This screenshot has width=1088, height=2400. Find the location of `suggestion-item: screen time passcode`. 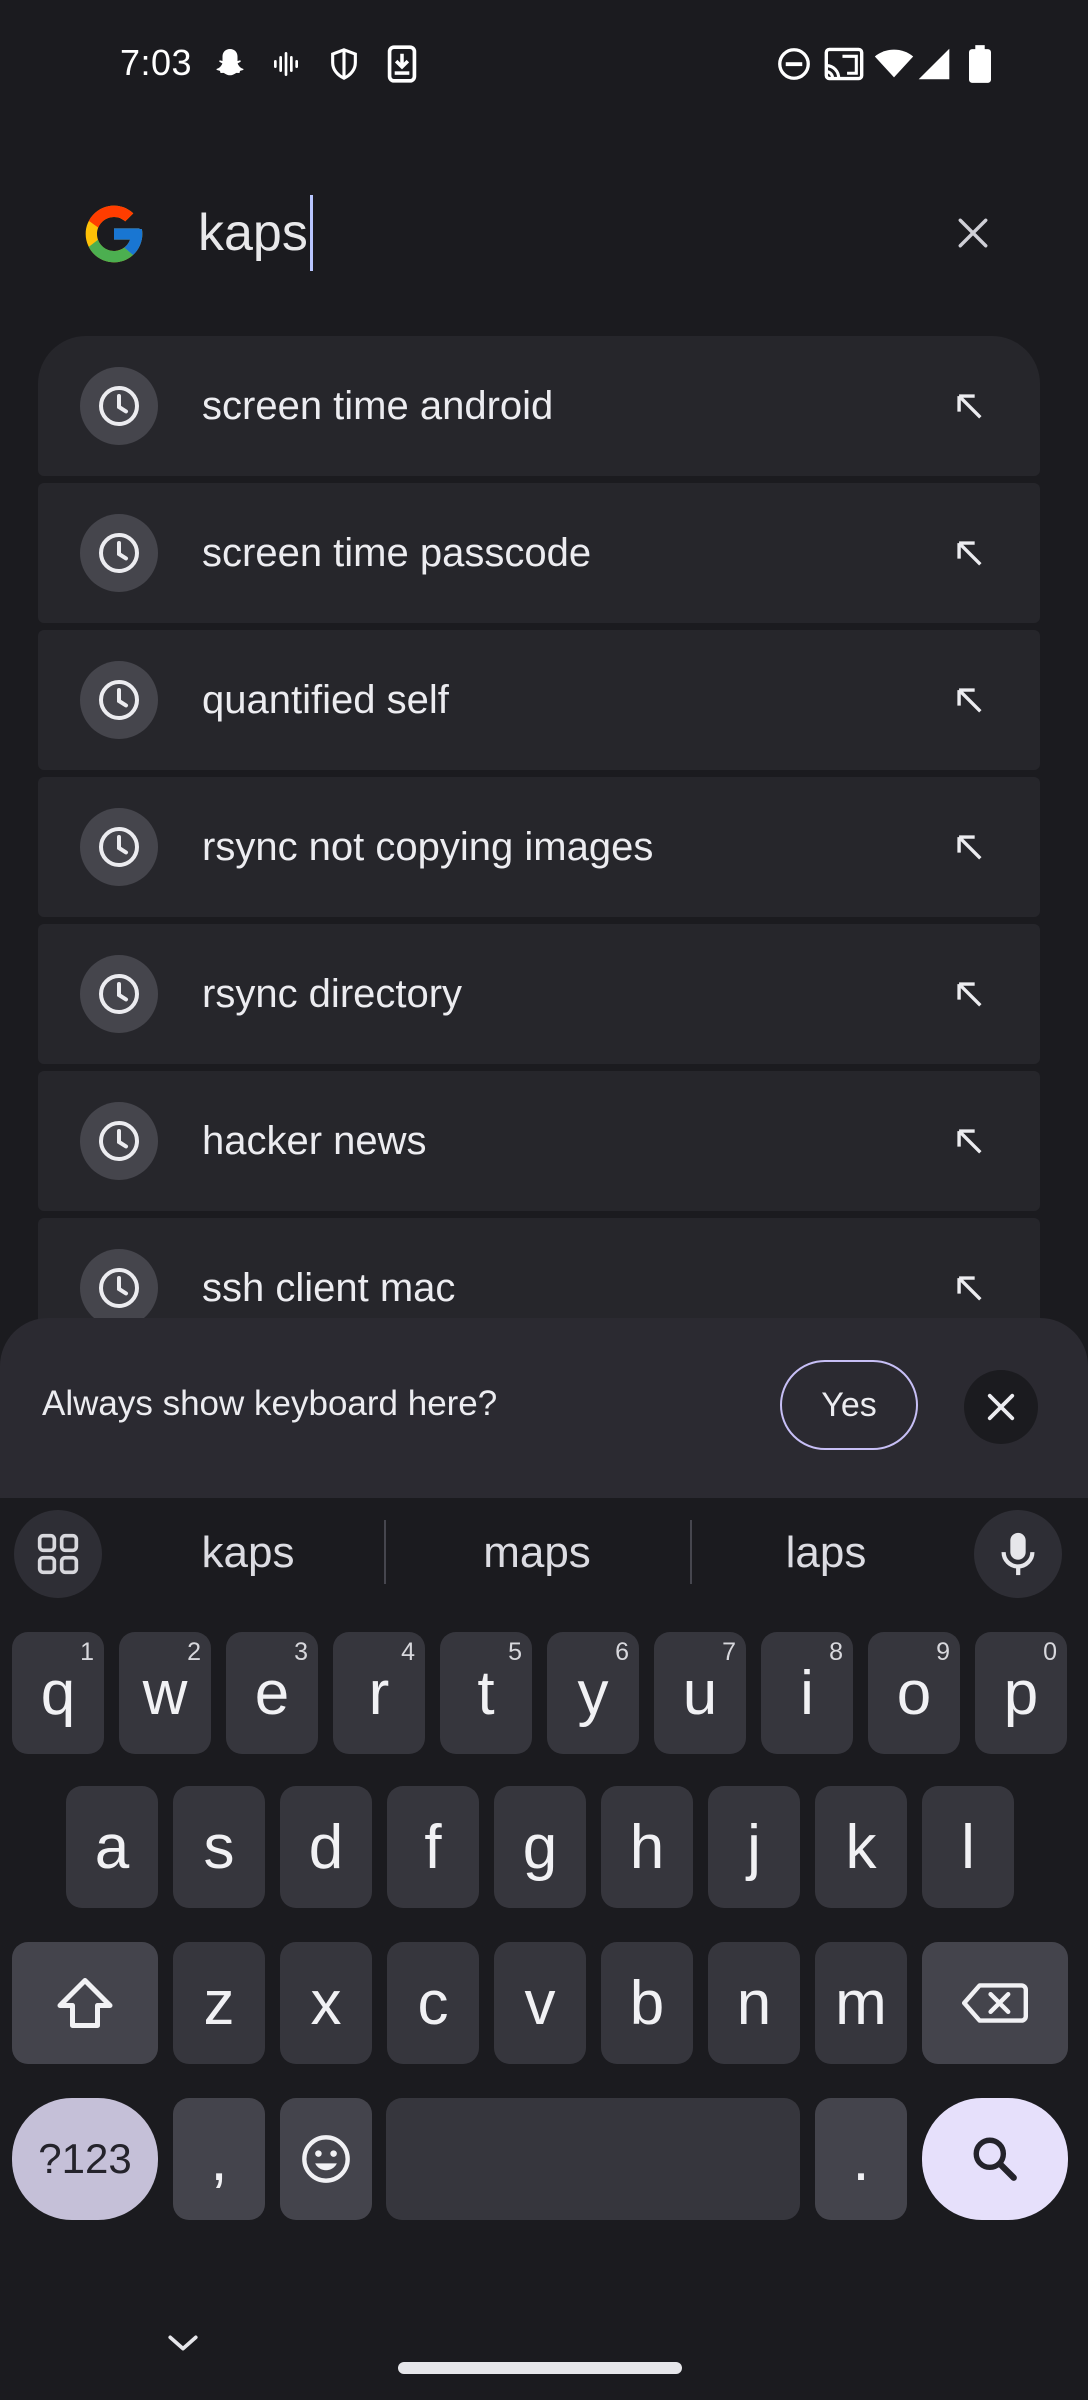

suggestion-item: screen time passcode is located at coordinates (539, 553).